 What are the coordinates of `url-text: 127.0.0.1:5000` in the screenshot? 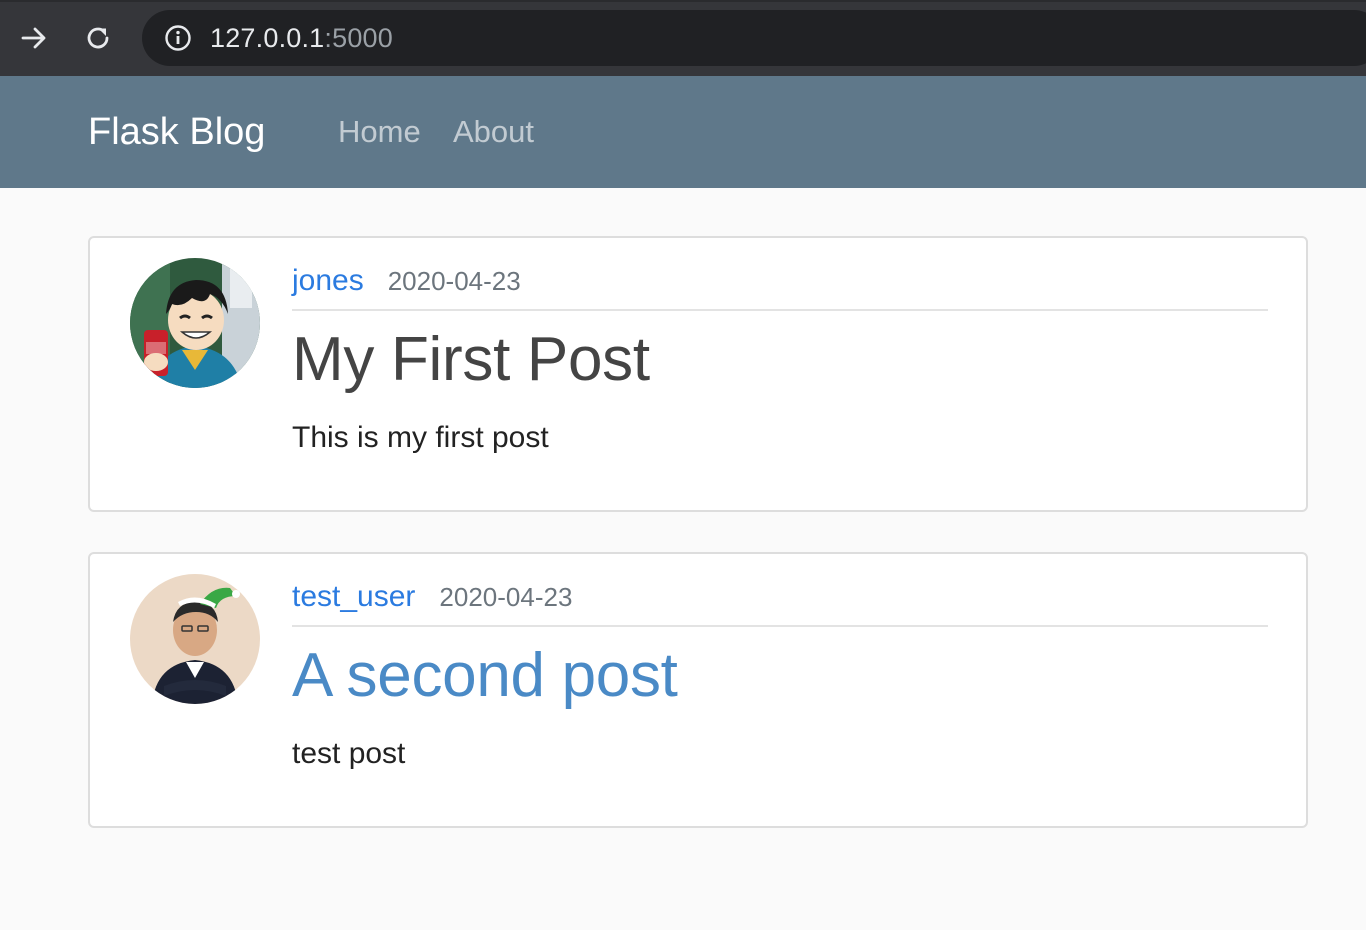 It's located at (301, 38).